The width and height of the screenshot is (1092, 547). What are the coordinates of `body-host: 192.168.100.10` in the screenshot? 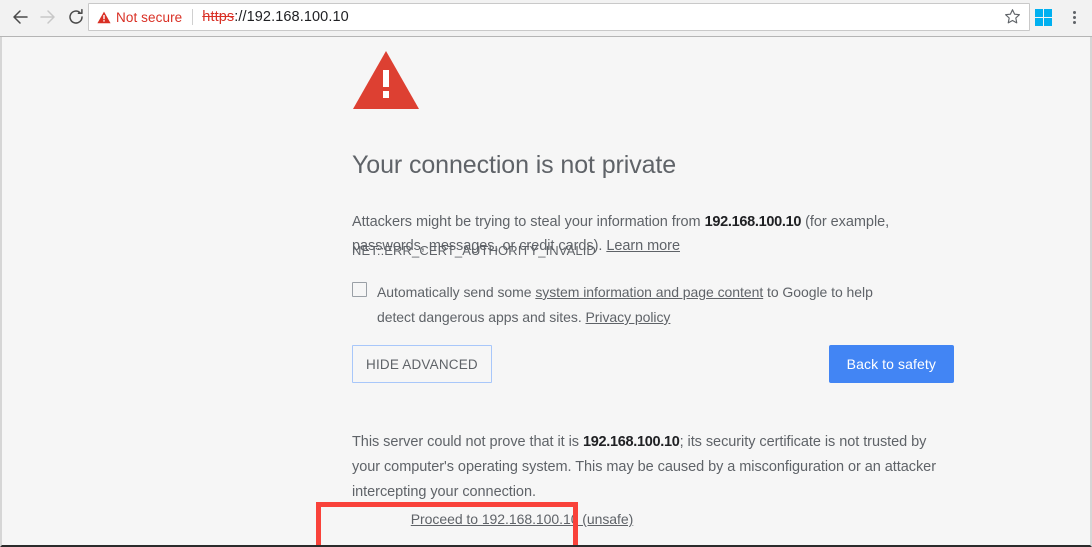 It's located at (753, 221).